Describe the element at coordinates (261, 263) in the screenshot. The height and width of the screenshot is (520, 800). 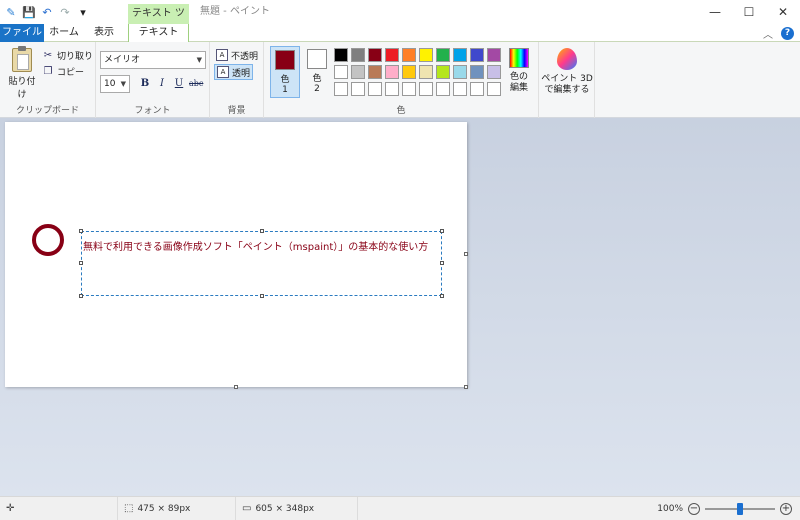
I see `text-box: 無料で利用できる画像作成ソフト「ペイント（mspaint）」の基本的な使い方` at that location.